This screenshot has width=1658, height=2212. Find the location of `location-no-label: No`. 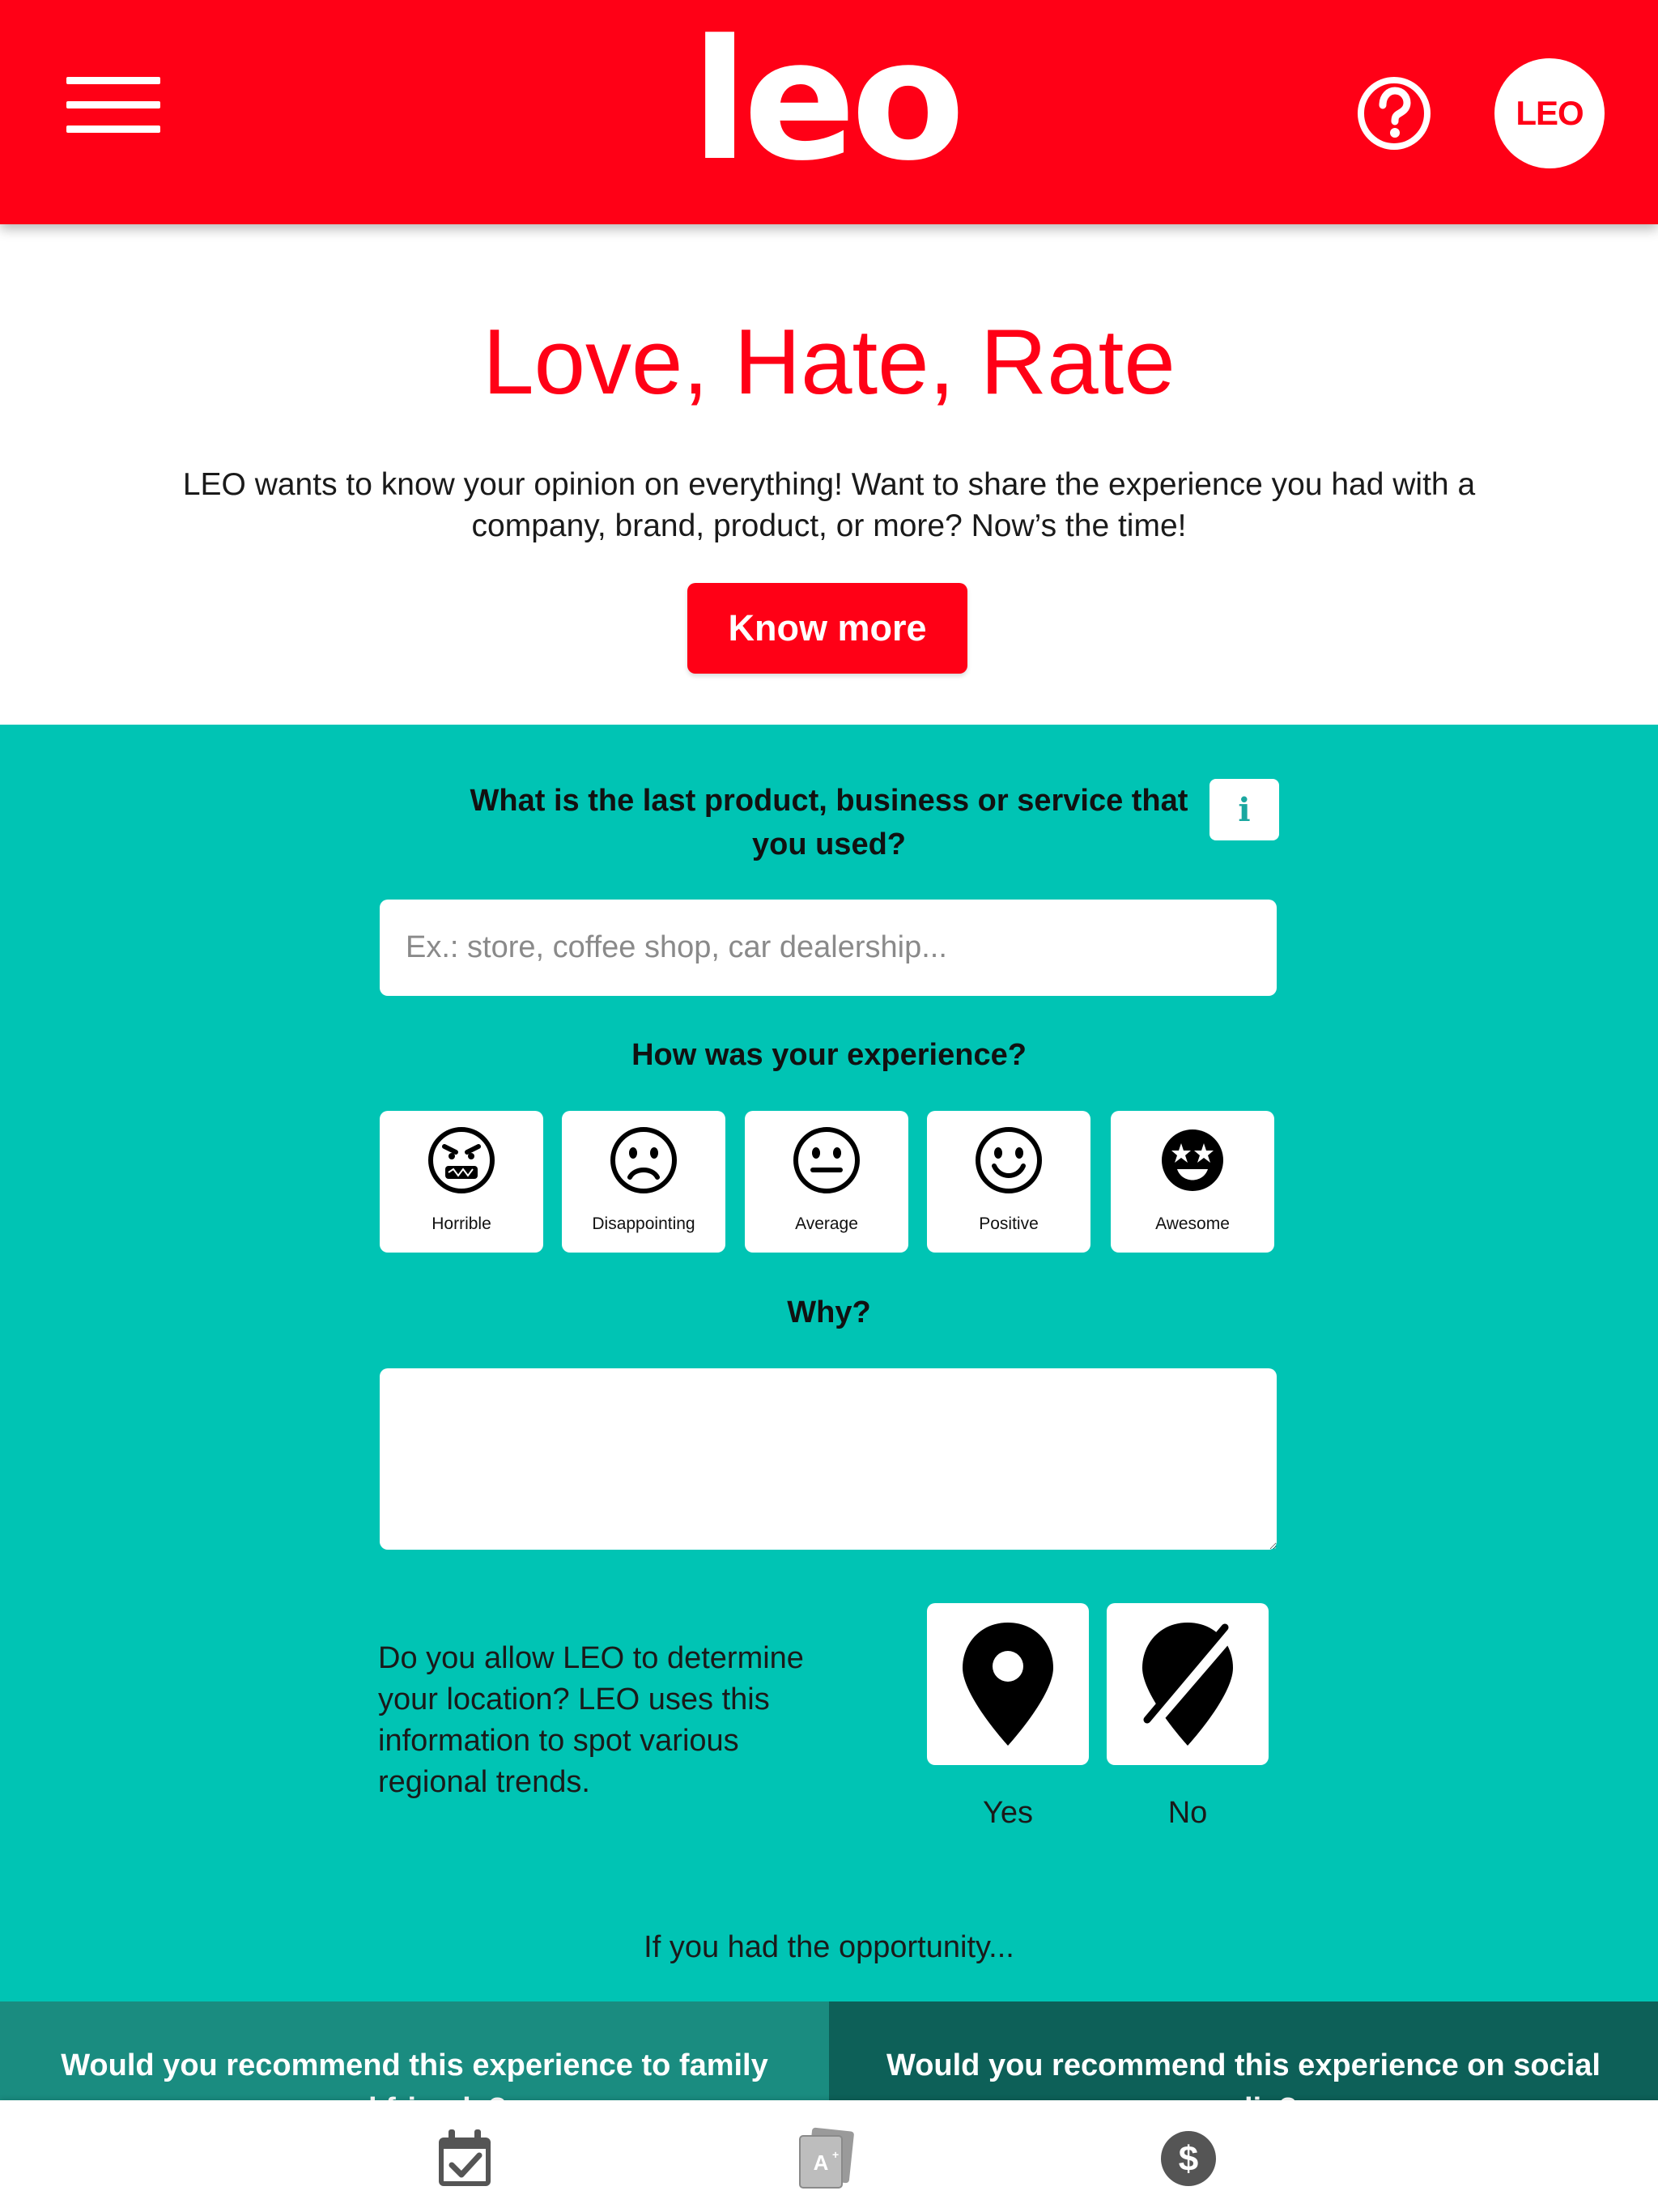

location-no-label: No is located at coordinates (1187, 1813).